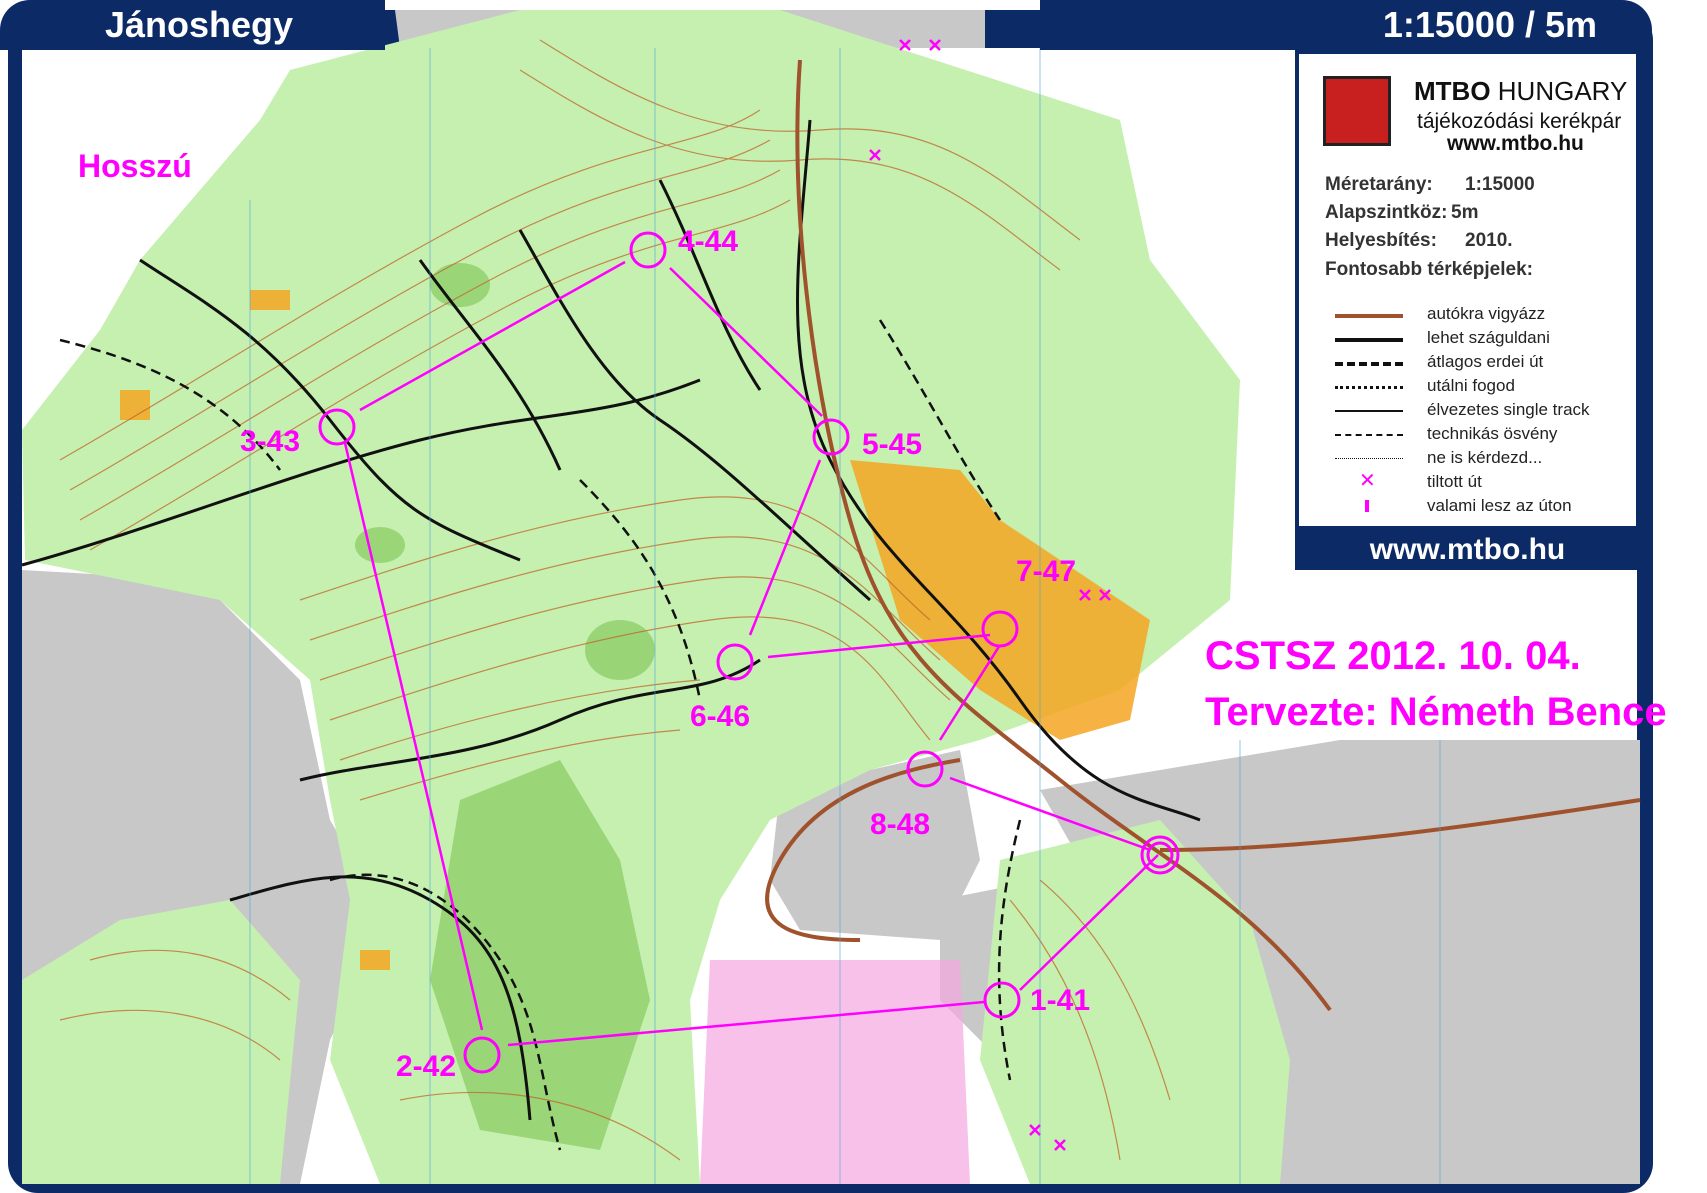 The width and height of the screenshot is (1707, 1193). What do you see at coordinates (720, 716) in the screenshot?
I see `control-label-6: 6-46` at bounding box center [720, 716].